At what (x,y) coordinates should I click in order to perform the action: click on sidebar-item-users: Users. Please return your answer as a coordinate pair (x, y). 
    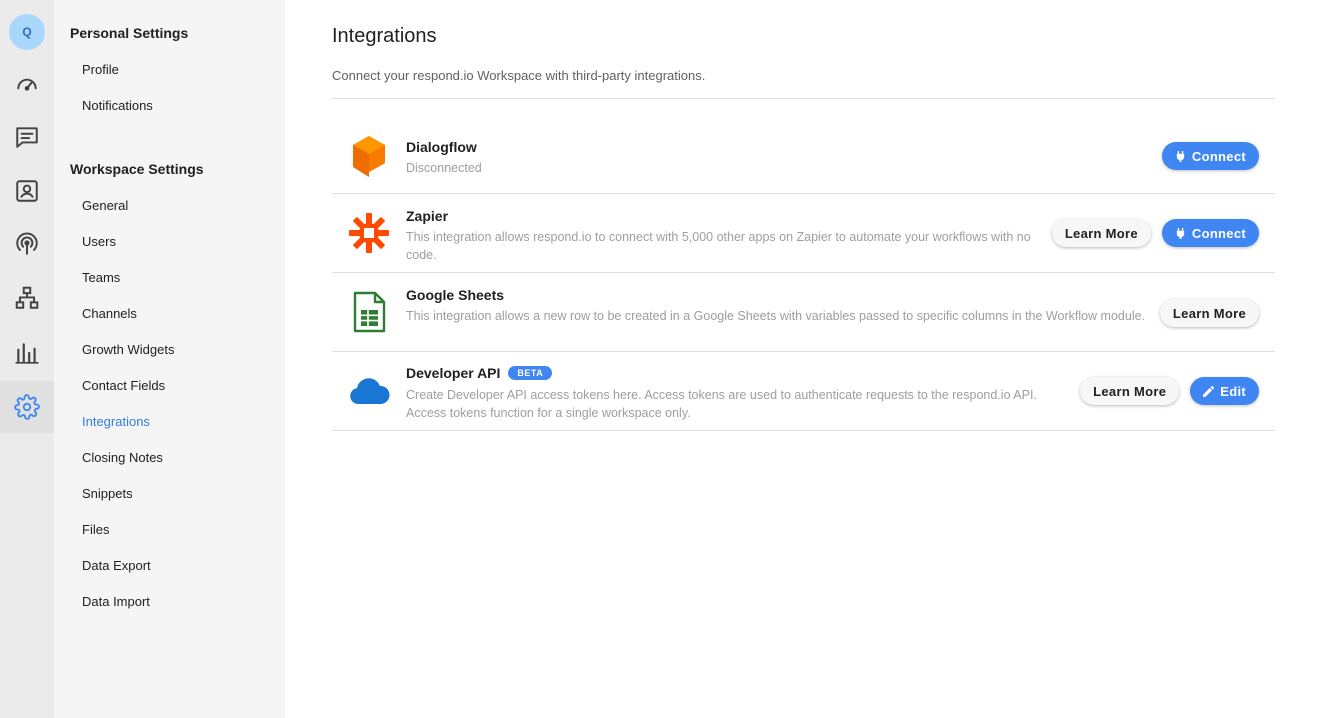
    Looking at the image, I should click on (99, 241).